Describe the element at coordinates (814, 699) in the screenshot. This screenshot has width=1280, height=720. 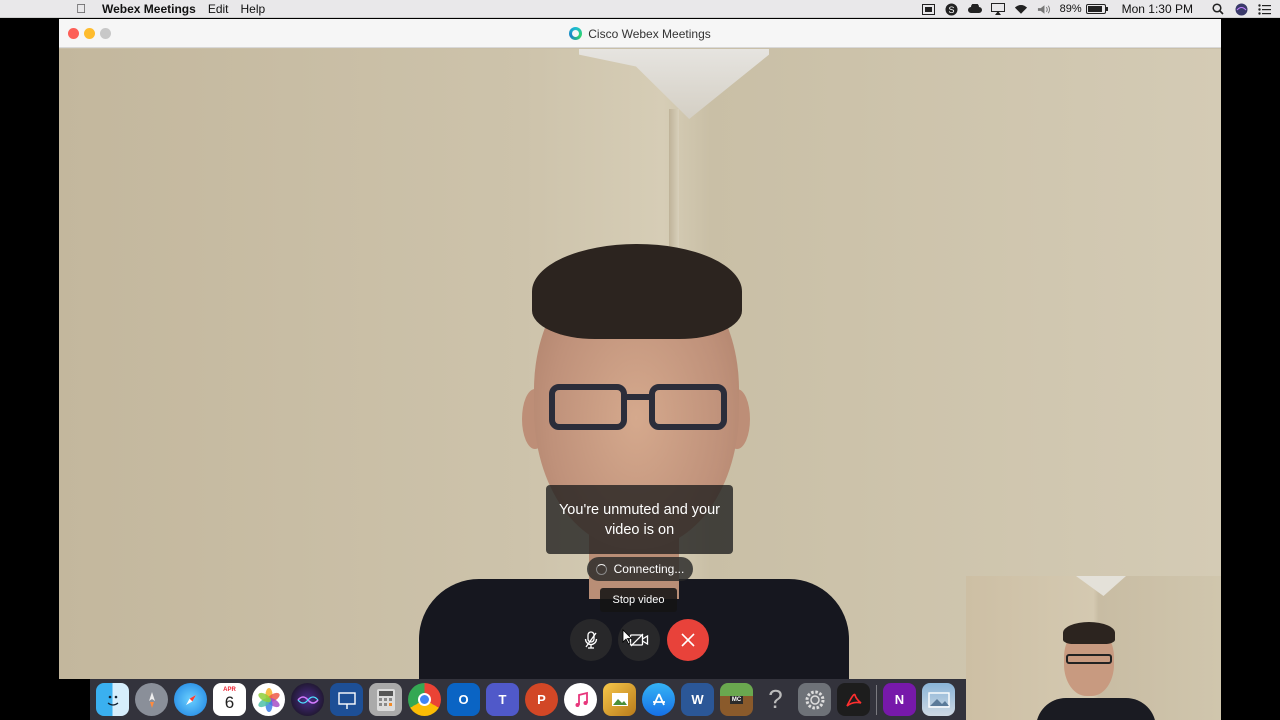
I see `system-preferences-icon` at that location.